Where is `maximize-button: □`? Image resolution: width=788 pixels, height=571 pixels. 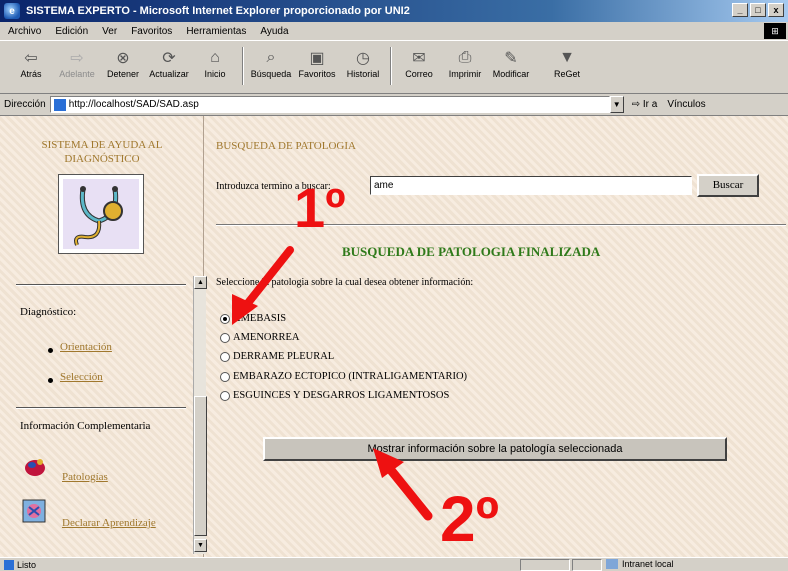
maximize-button: □ is located at coordinates (758, 10).